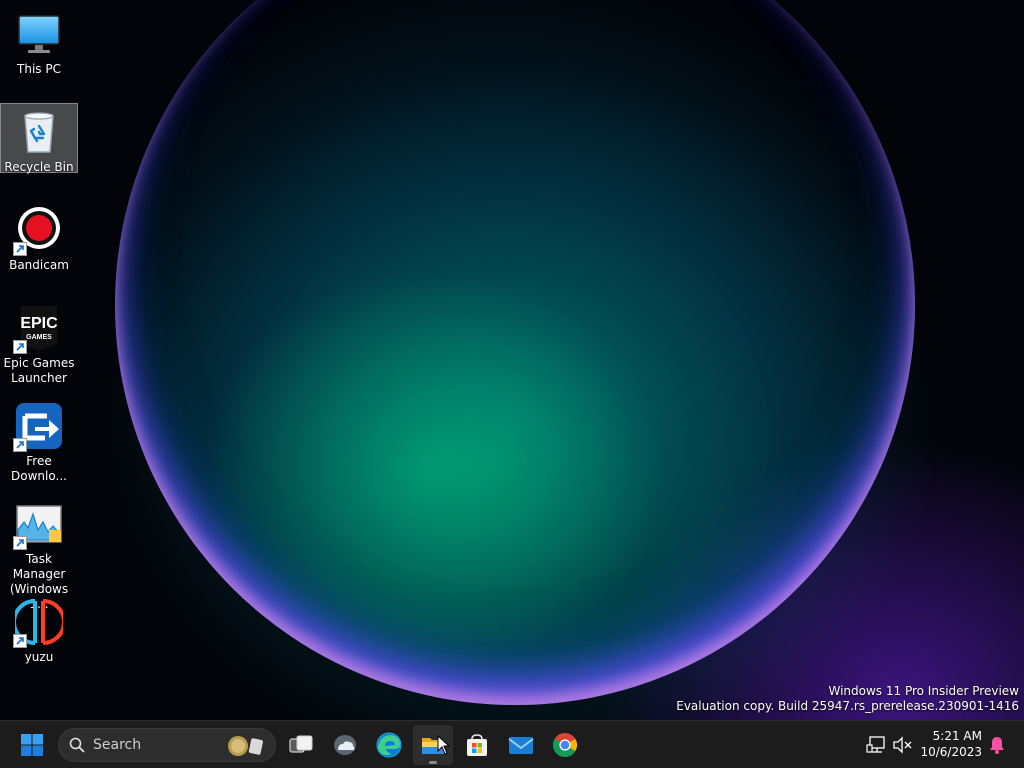 The height and width of the screenshot is (768, 1024). I want to click on chrome-icon, so click(565, 745).